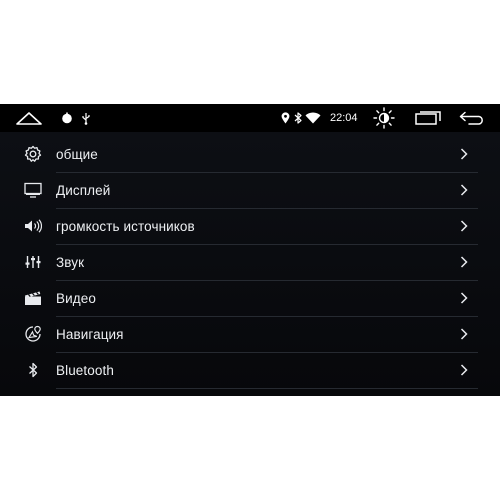  What do you see at coordinates (90, 334) in the screenshot?
I see `menu-item-label: Навигация` at bounding box center [90, 334].